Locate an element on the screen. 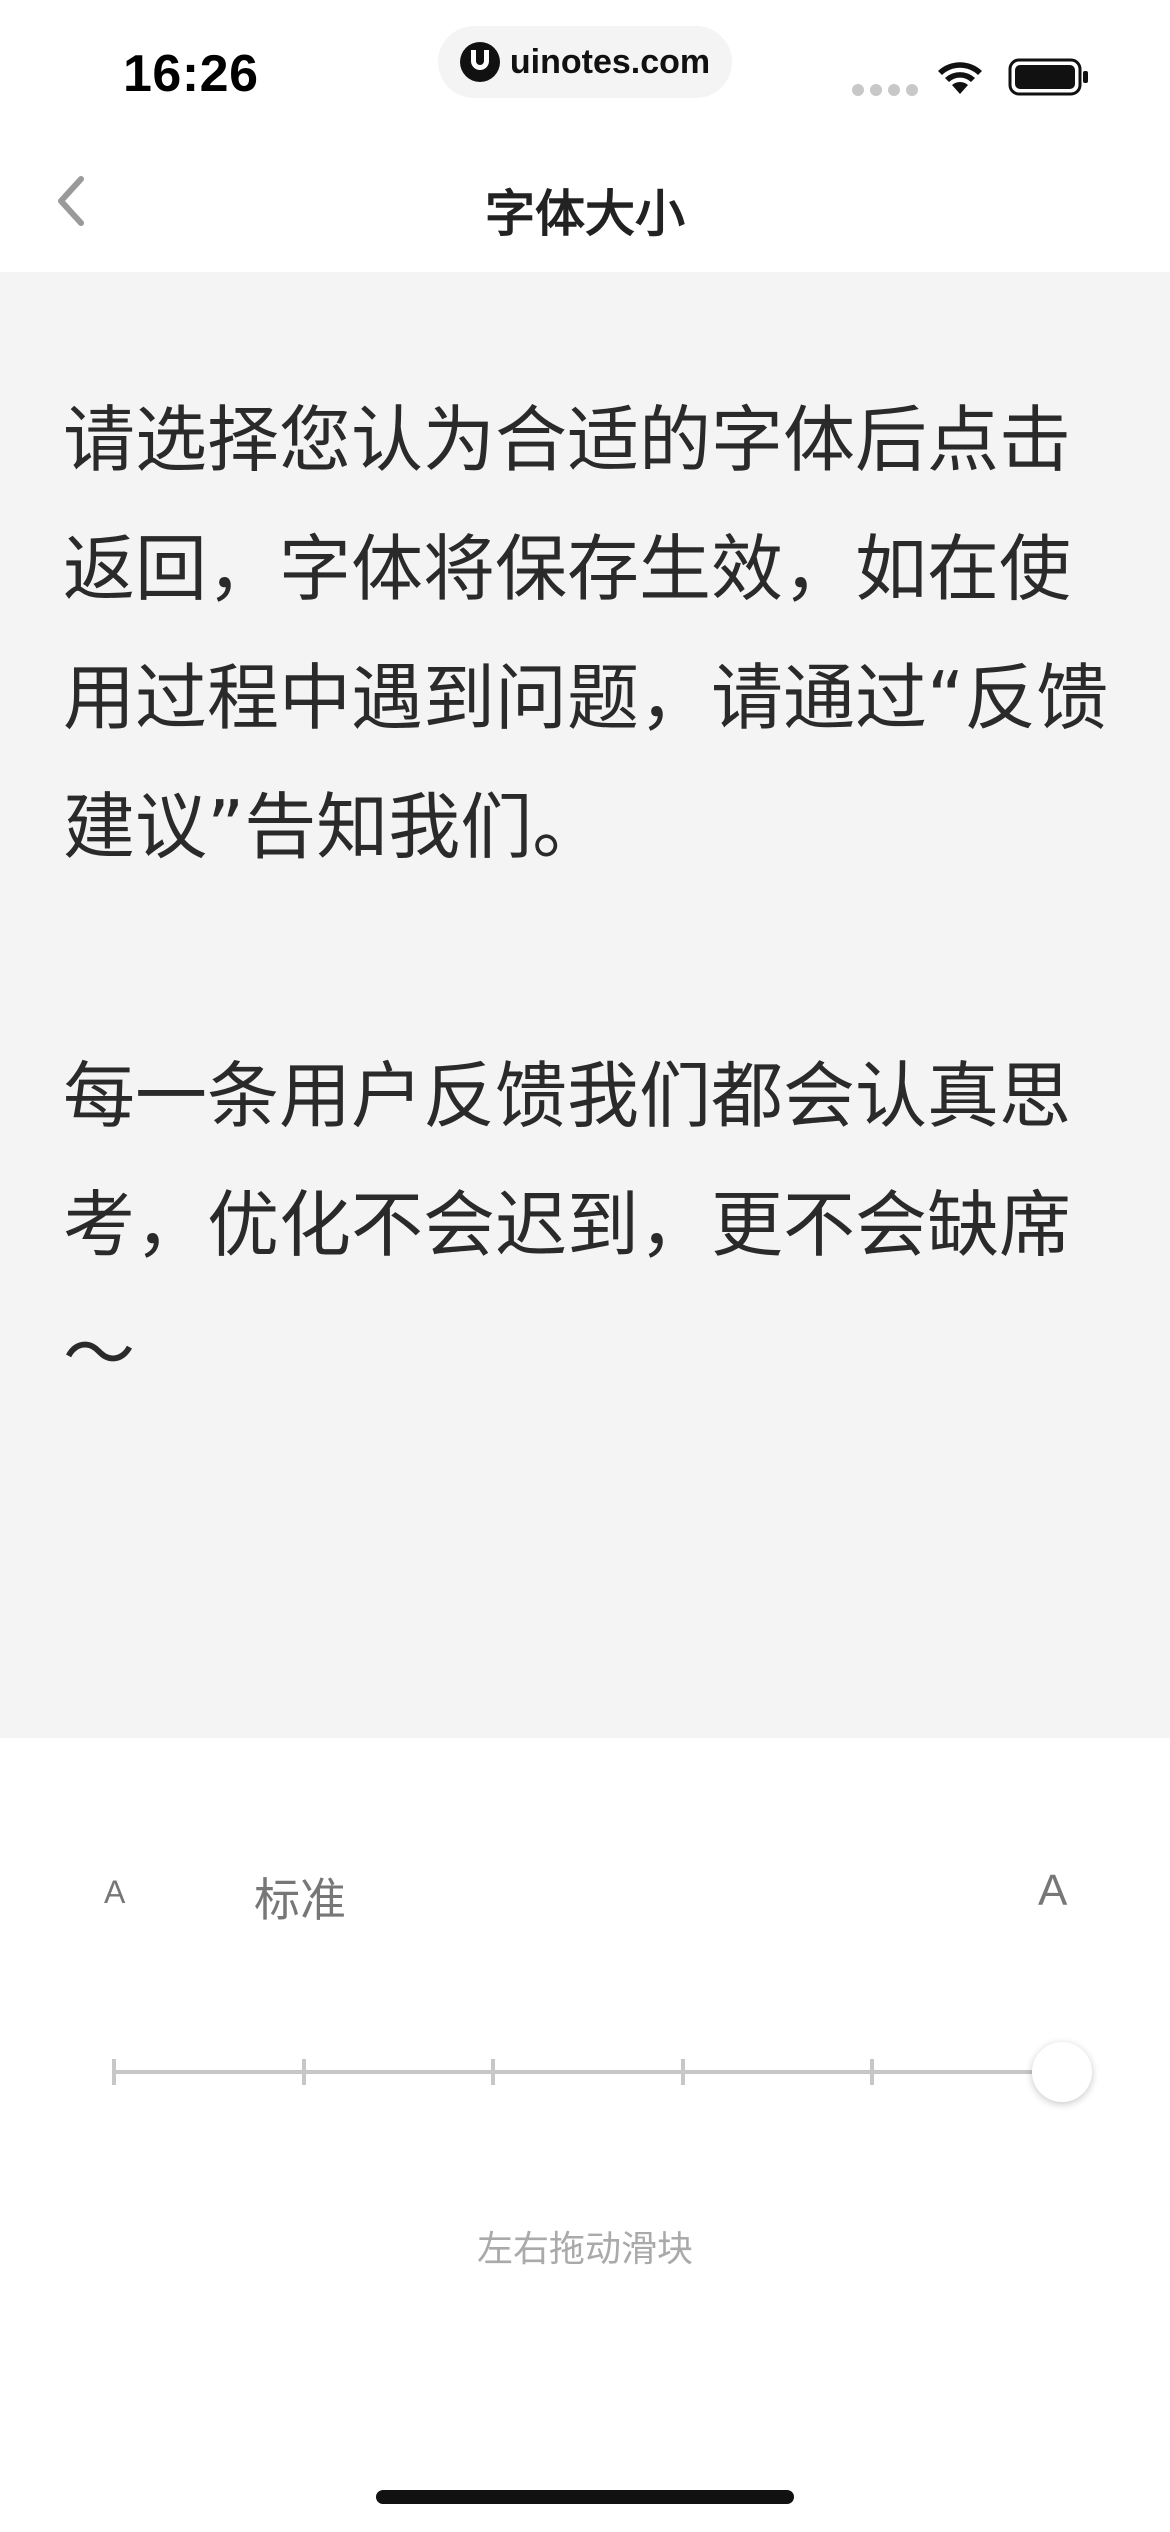 This screenshot has height=2532, width=1170. home-indicator is located at coordinates (585, 2497).